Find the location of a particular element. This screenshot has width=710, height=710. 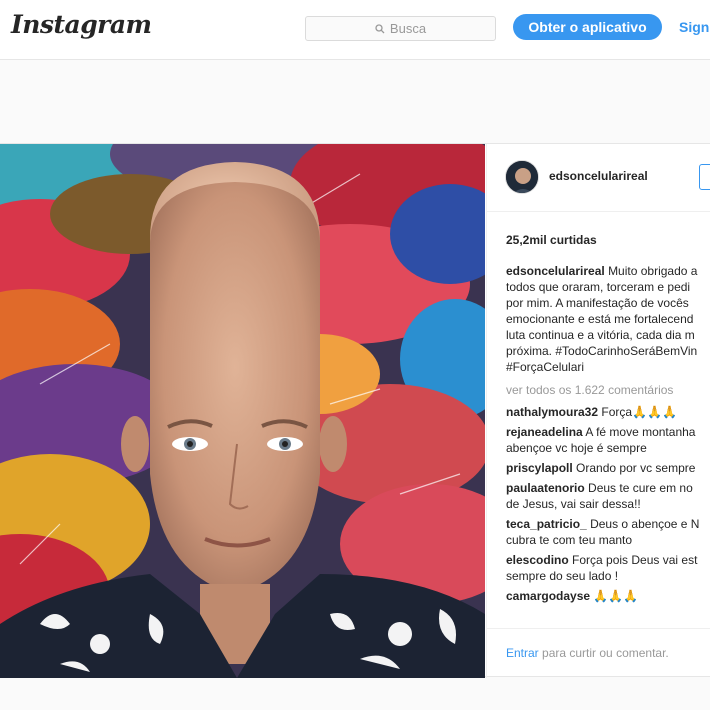

caption-line: luta continua e a vitória, cada dia m is located at coordinates (608, 335).